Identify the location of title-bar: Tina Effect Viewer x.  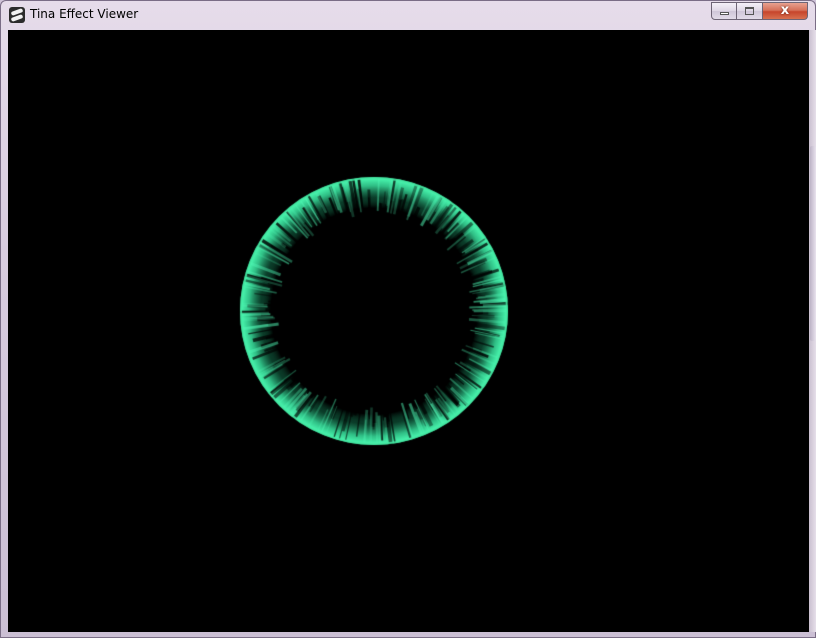
(408, 15).